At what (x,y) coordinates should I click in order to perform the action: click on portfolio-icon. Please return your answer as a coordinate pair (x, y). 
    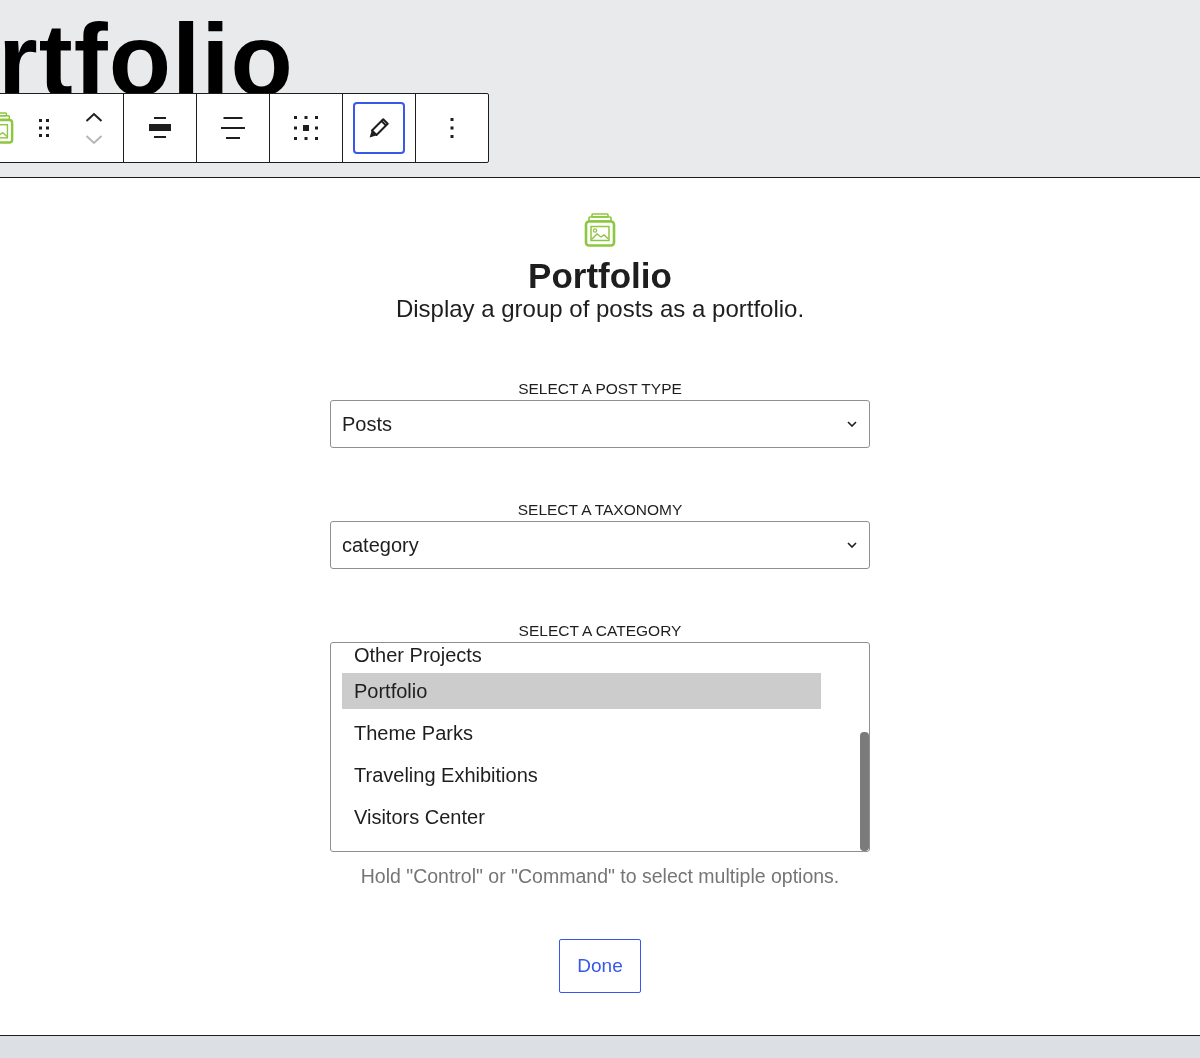
    Looking at the image, I should click on (600, 230).